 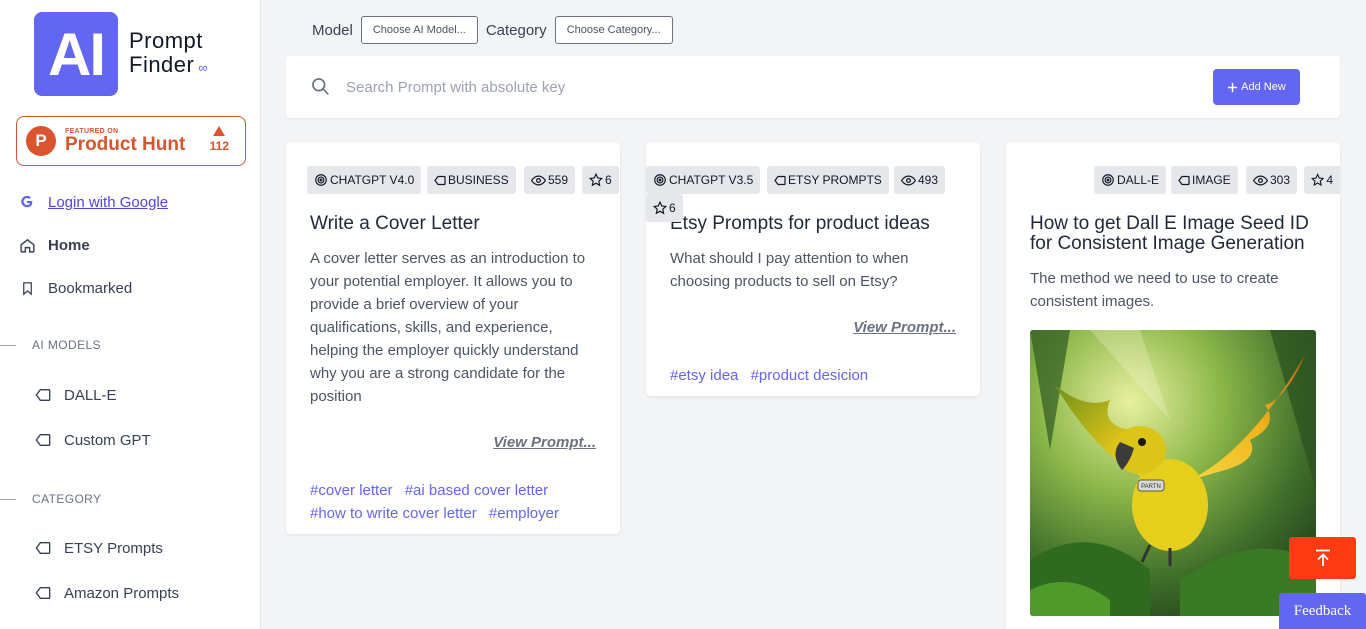 I want to click on parrot-image: PARTN, so click(x=1173, y=473).